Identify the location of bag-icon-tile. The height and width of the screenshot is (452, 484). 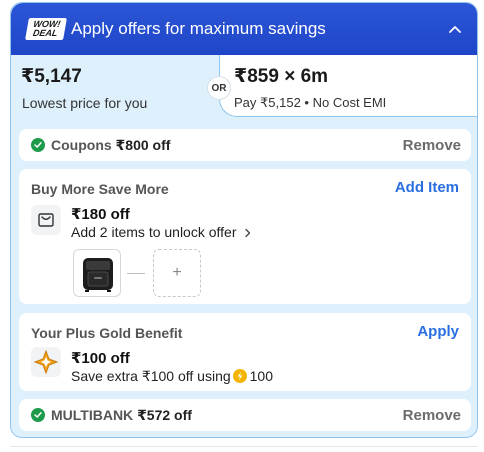
(46, 220).